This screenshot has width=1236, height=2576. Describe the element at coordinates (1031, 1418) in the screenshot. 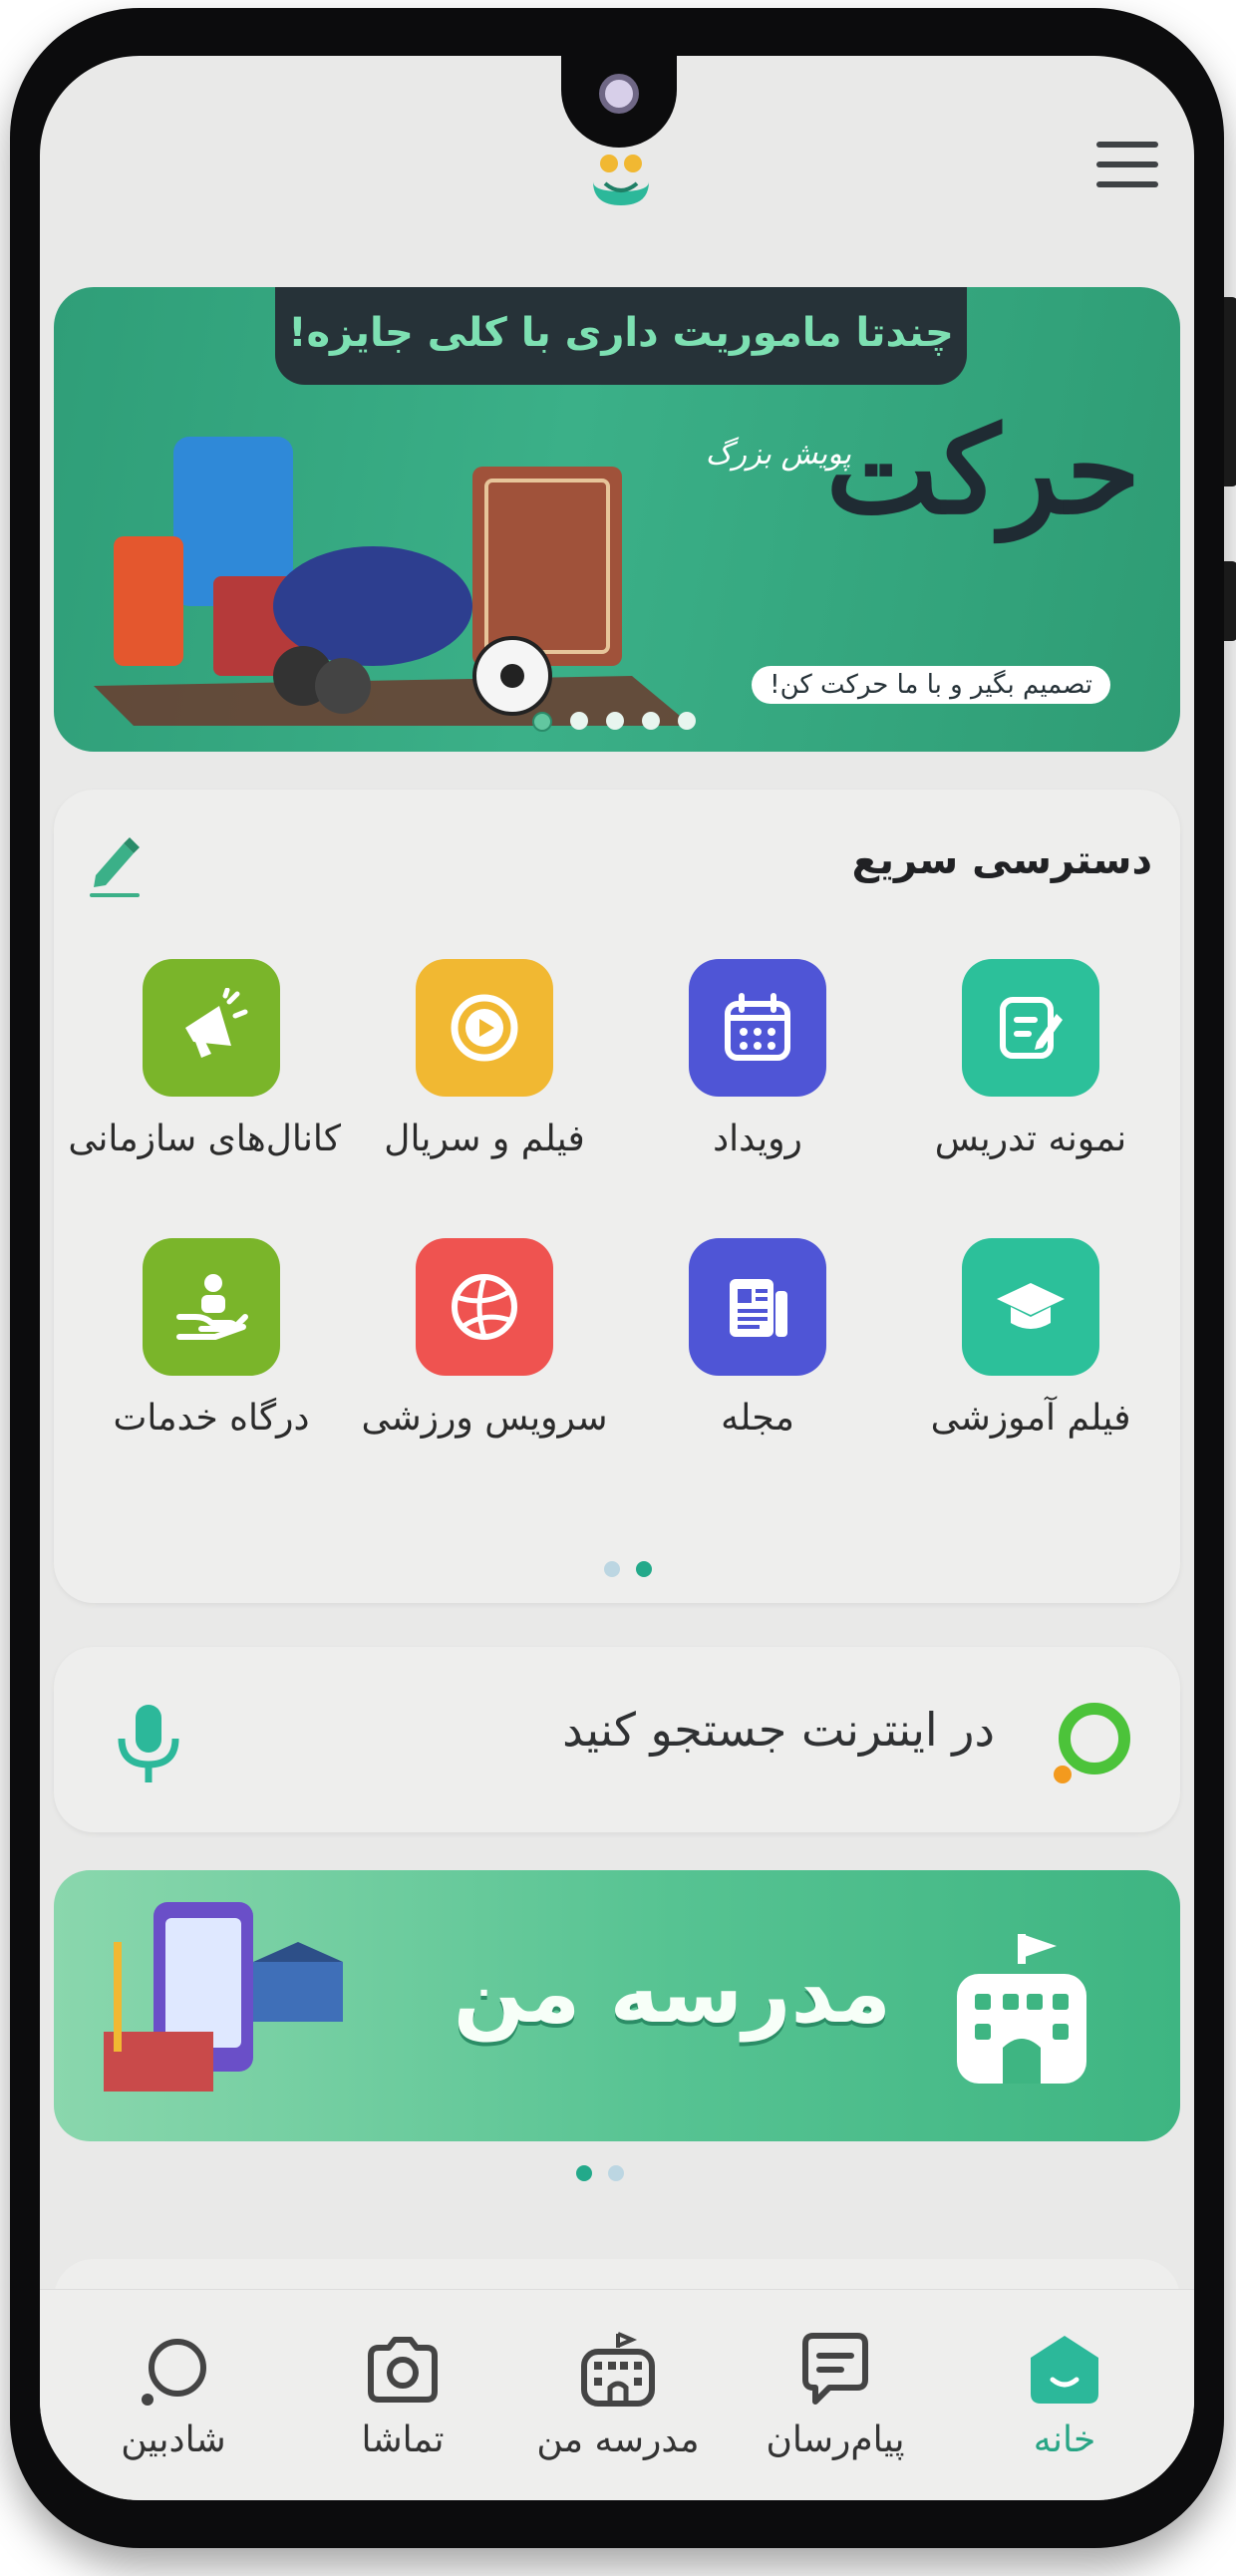

I see `quick-item-label: فیلم آموزشی` at that location.